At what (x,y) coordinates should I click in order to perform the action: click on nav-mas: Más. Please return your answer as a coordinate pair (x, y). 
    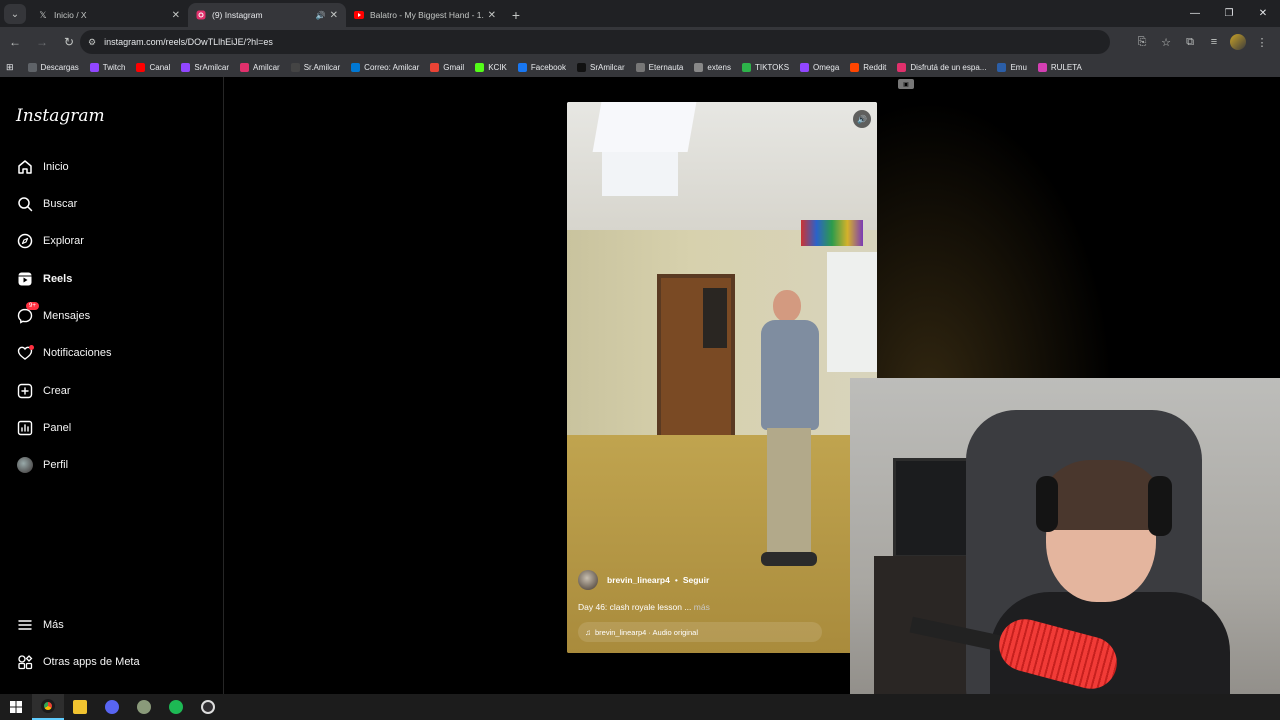
    Looking at the image, I should click on (40, 625).